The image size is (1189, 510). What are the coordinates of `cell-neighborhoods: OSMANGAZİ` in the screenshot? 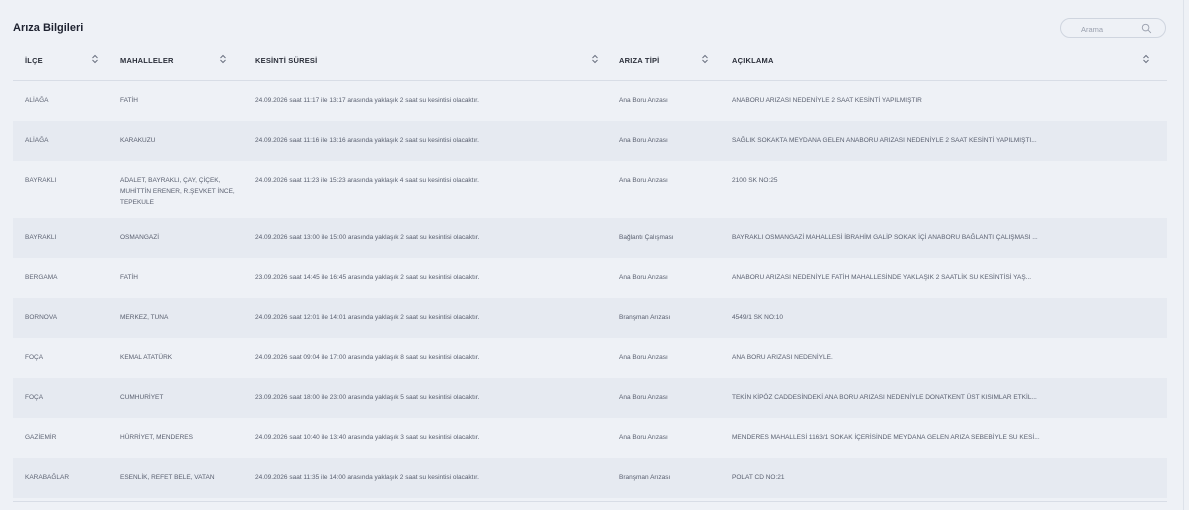 It's located at (140, 237).